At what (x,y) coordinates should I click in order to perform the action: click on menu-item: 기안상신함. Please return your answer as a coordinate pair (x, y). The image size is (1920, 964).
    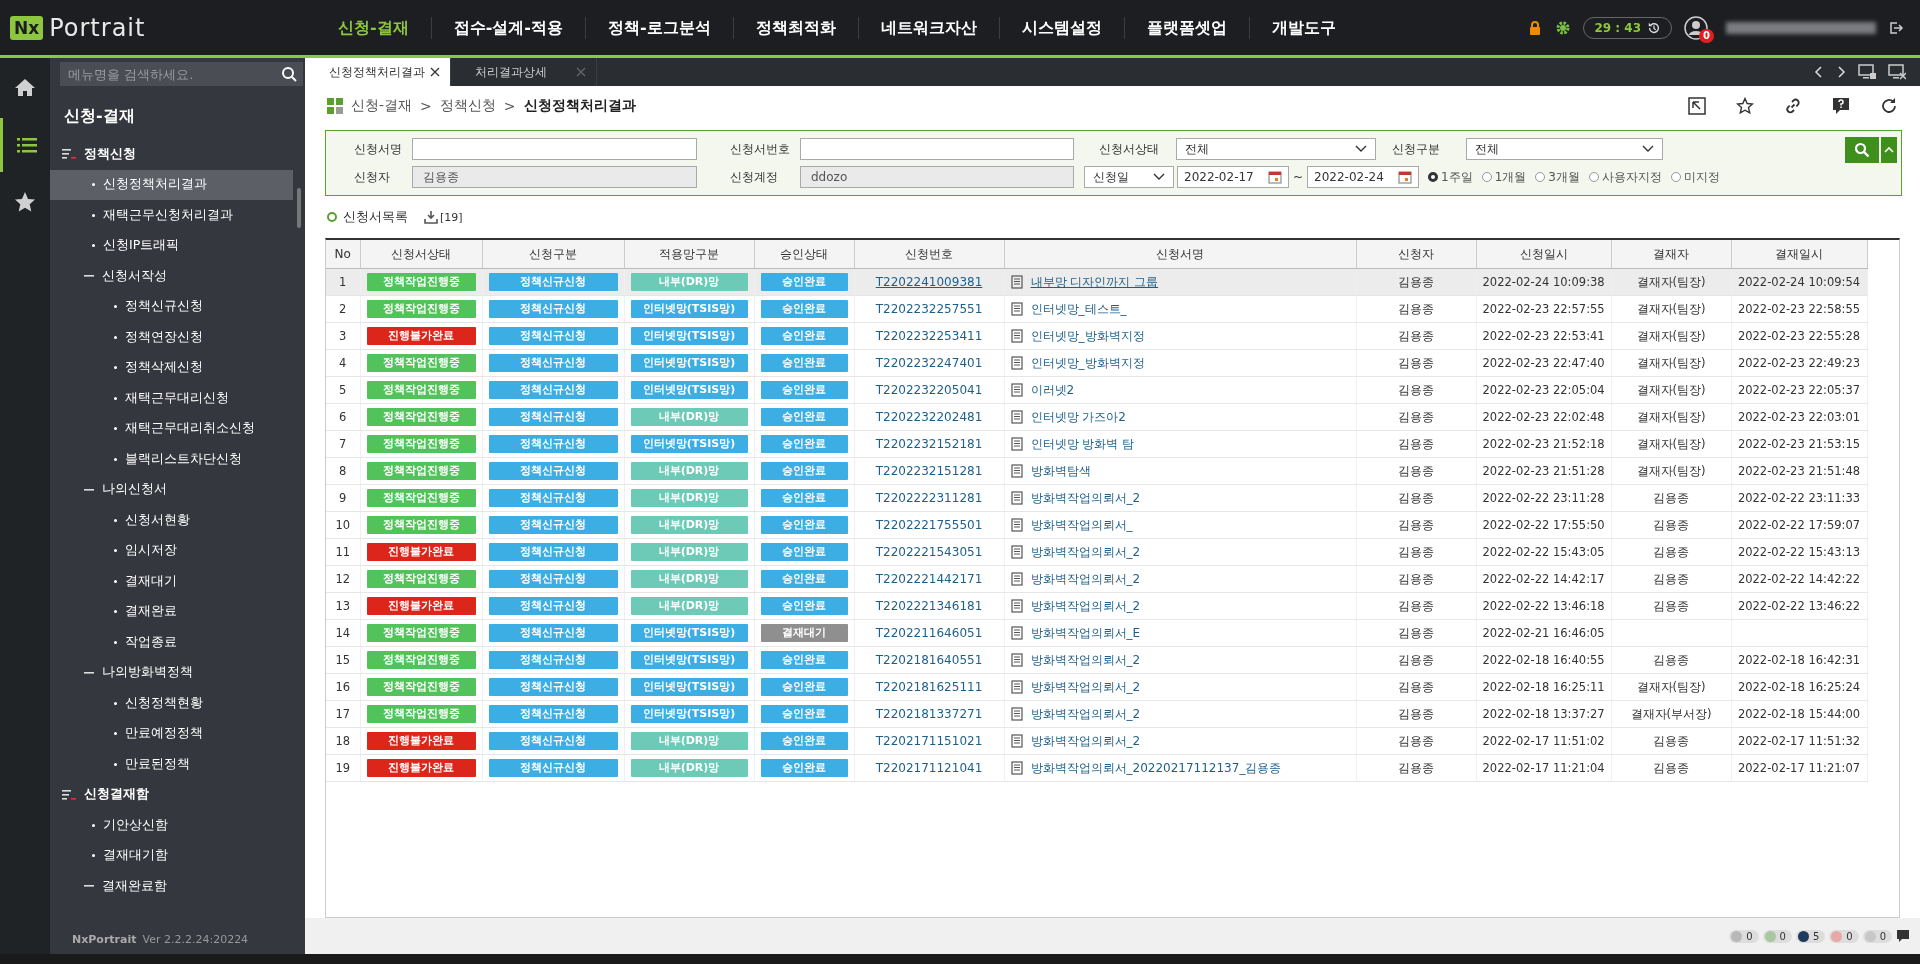
    Looking at the image, I should click on (171, 825).